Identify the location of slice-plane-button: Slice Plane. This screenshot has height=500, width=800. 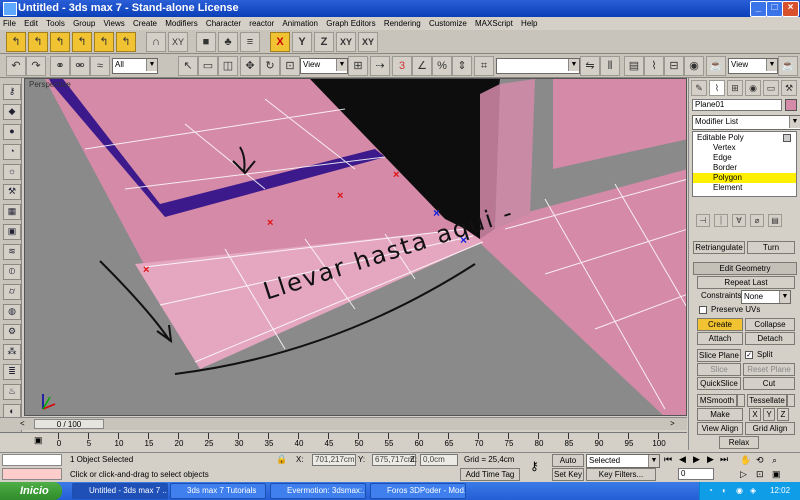
(719, 355).